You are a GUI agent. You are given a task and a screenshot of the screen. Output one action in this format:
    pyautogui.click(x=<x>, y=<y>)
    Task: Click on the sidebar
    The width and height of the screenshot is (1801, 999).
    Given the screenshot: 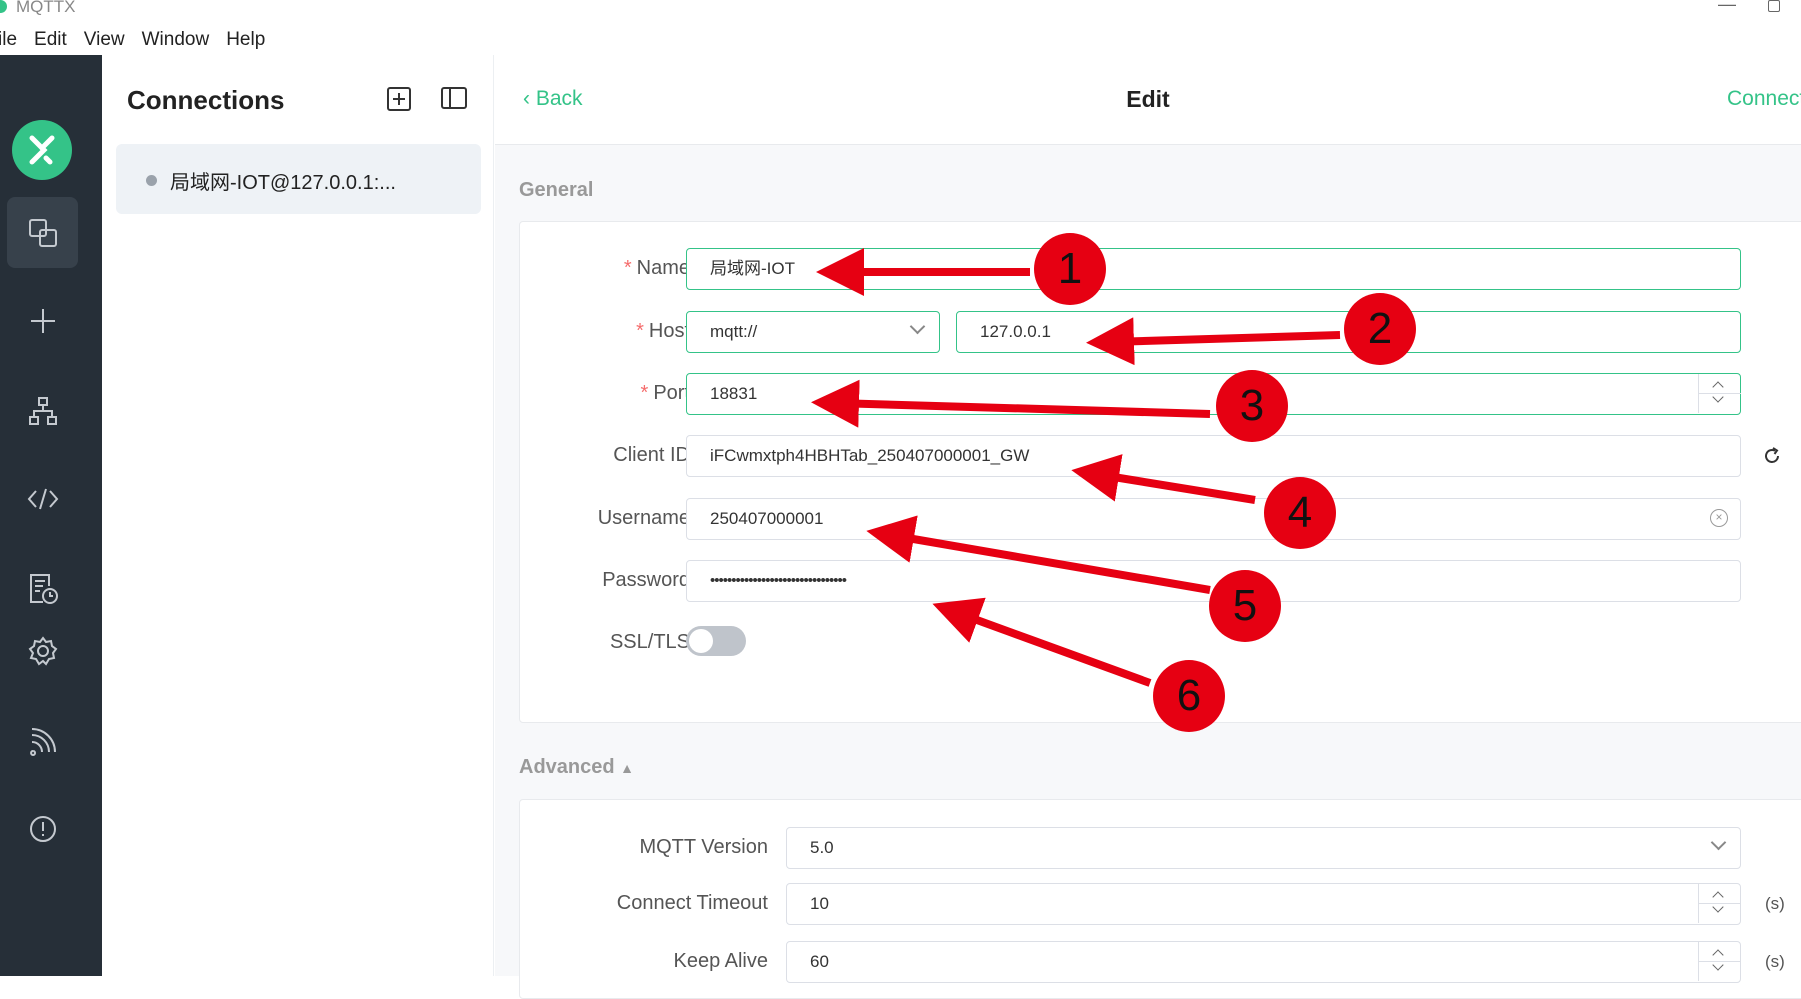 What is the action you would take?
    pyautogui.click(x=51, y=515)
    